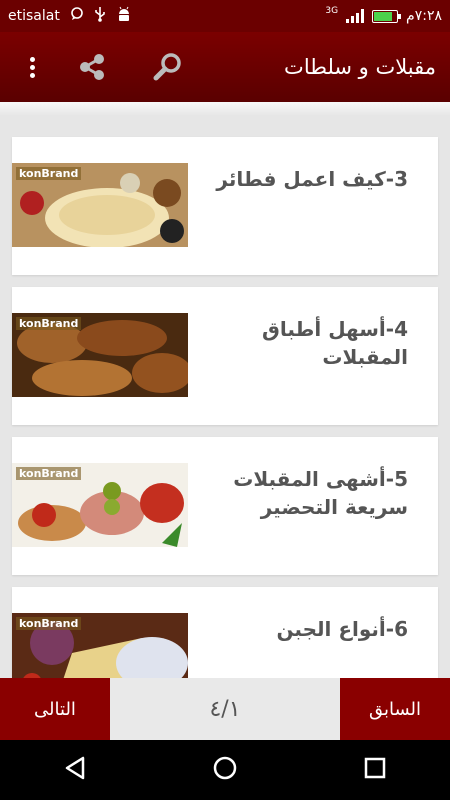 This screenshot has width=450, height=800. What do you see at coordinates (320, 493) in the screenshot?
I see `article-title: 5-أشهى المقبلات سريعة التحضير` at bounding box center [320, 493].